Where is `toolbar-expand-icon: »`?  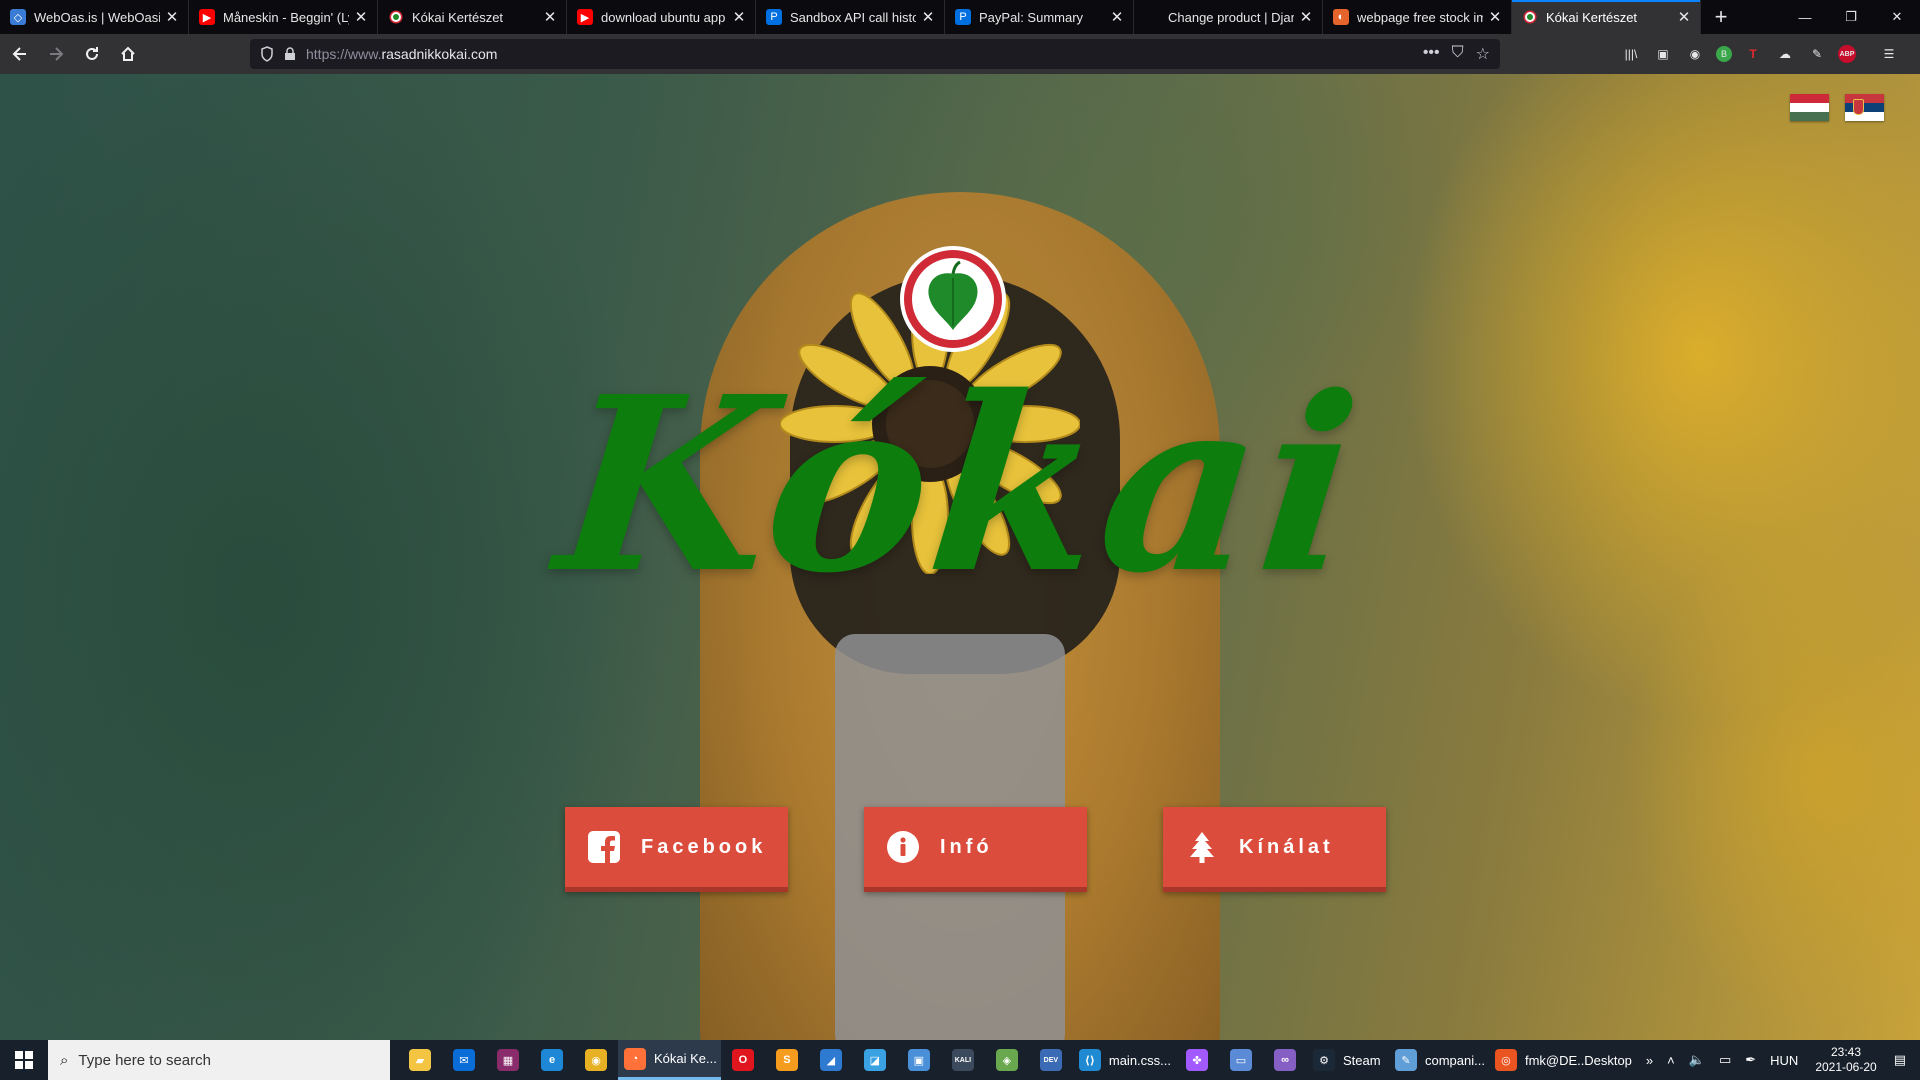
toolbar-expand-icon: » is located at coordinates (1649, 1060).